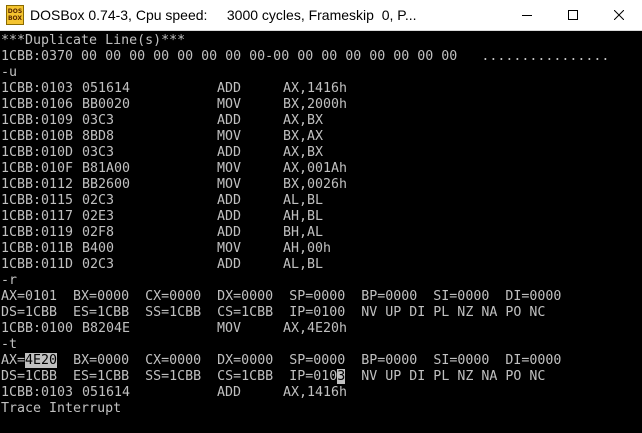 This screenshot has width=642, height=433. What do you see at coordinates (229, 328) in the screenshot?
I see `next-instruction-mnemonic: MOV` at bounding box center [229, 328].